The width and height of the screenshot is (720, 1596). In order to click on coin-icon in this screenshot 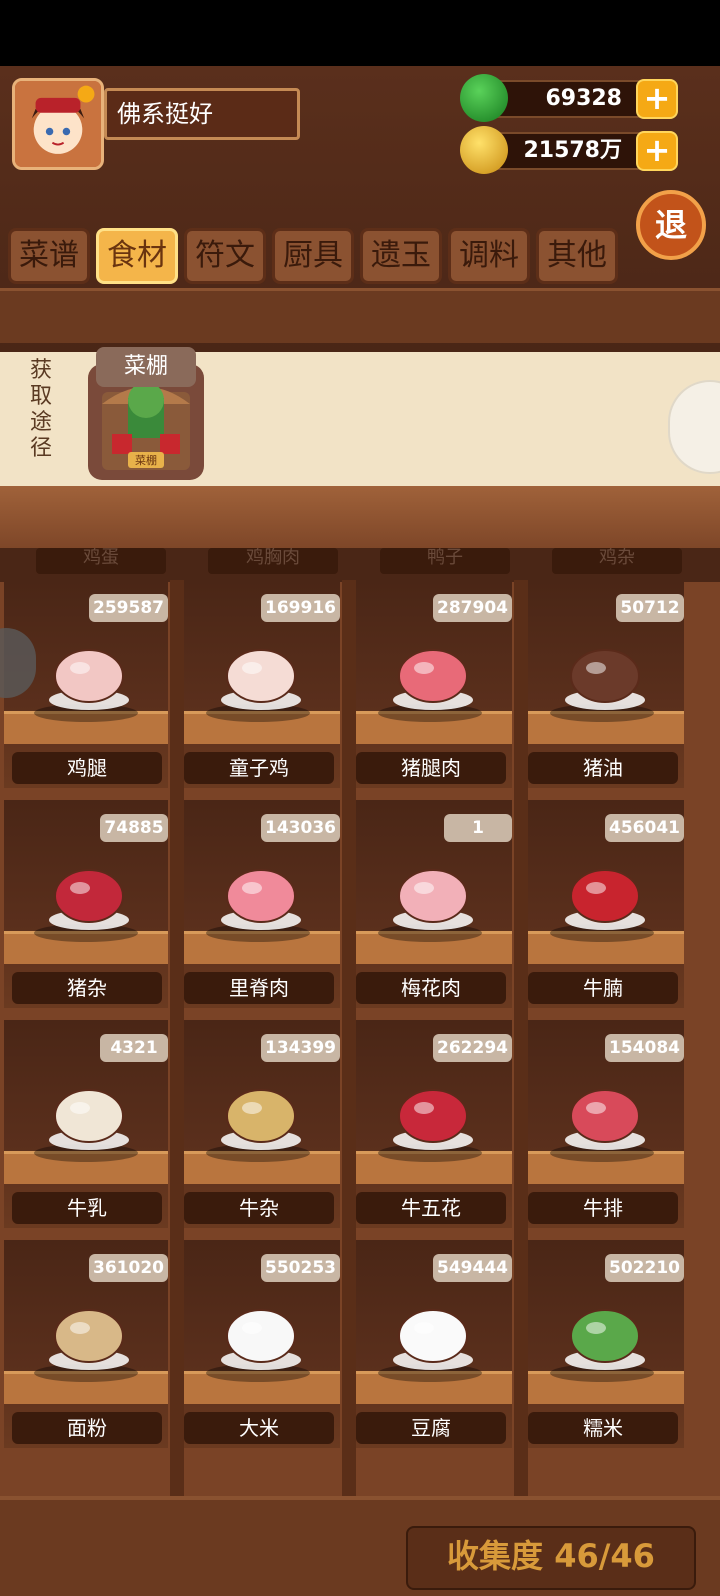, I will do `click(484, 150)`.